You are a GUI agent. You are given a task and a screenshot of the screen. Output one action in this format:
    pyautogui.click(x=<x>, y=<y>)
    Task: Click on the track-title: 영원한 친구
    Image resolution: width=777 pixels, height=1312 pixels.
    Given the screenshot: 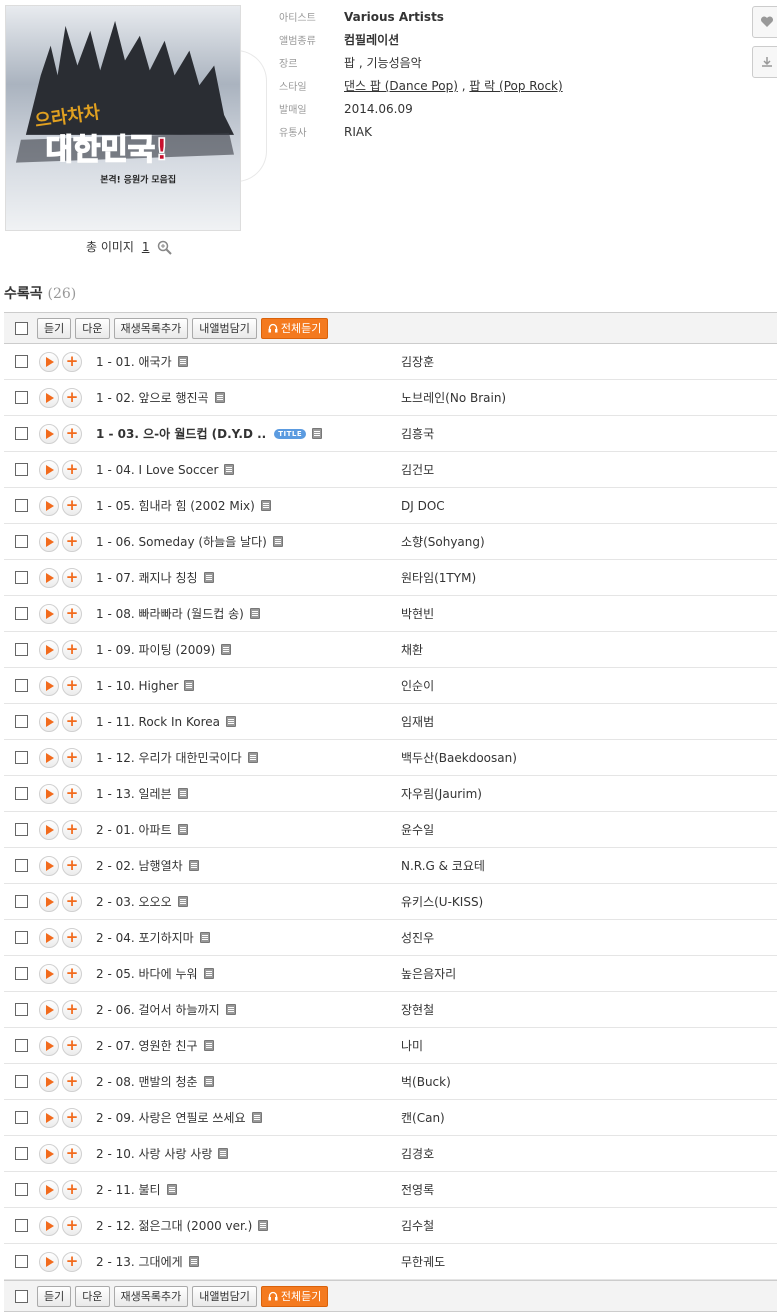 What is the action you would take?
    pyautogui.click(x=168, y=1045)
    